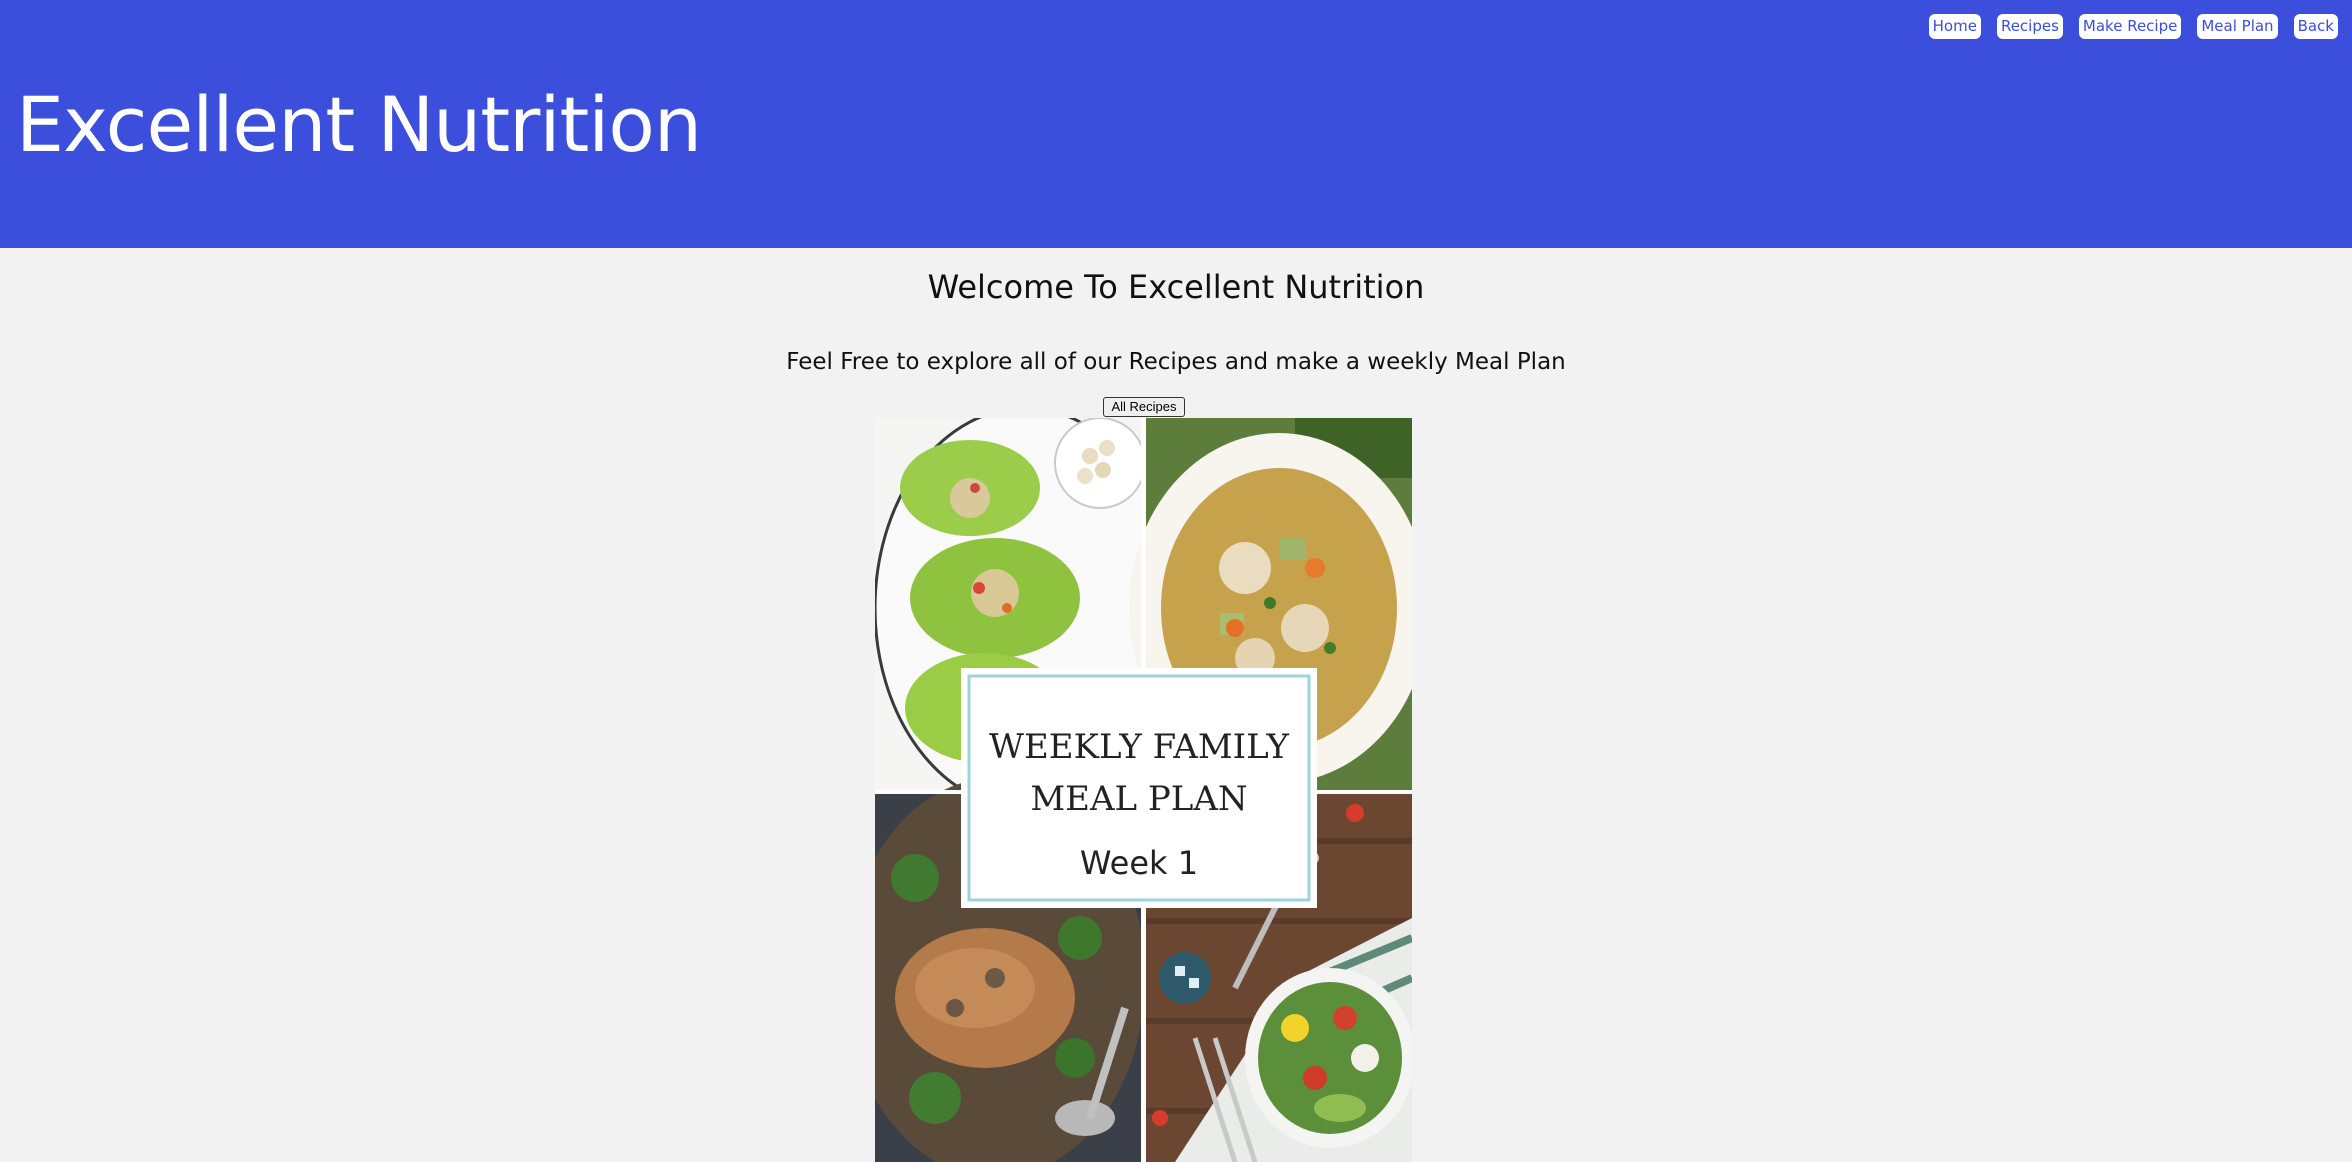 The image size is (2352, 1162). What do you see at coordinates (2237, 26) in the screenshot?
I see `nav-meal-plan-button: Meal Plan` at bounding box center [2237, 26].